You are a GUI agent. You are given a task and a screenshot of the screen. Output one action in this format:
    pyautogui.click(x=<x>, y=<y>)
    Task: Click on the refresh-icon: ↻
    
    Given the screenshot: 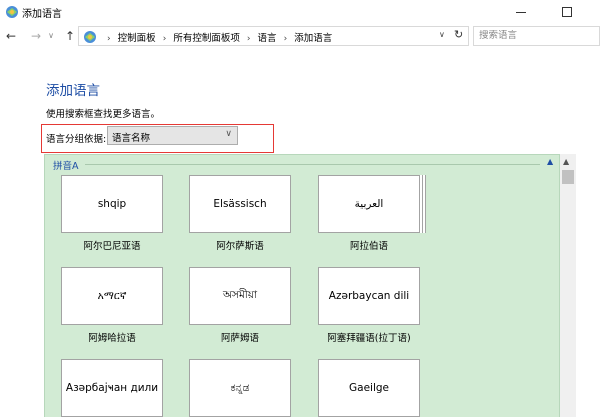 What is the action you would take?
    pyautogui.click(x=458, y=34)
    